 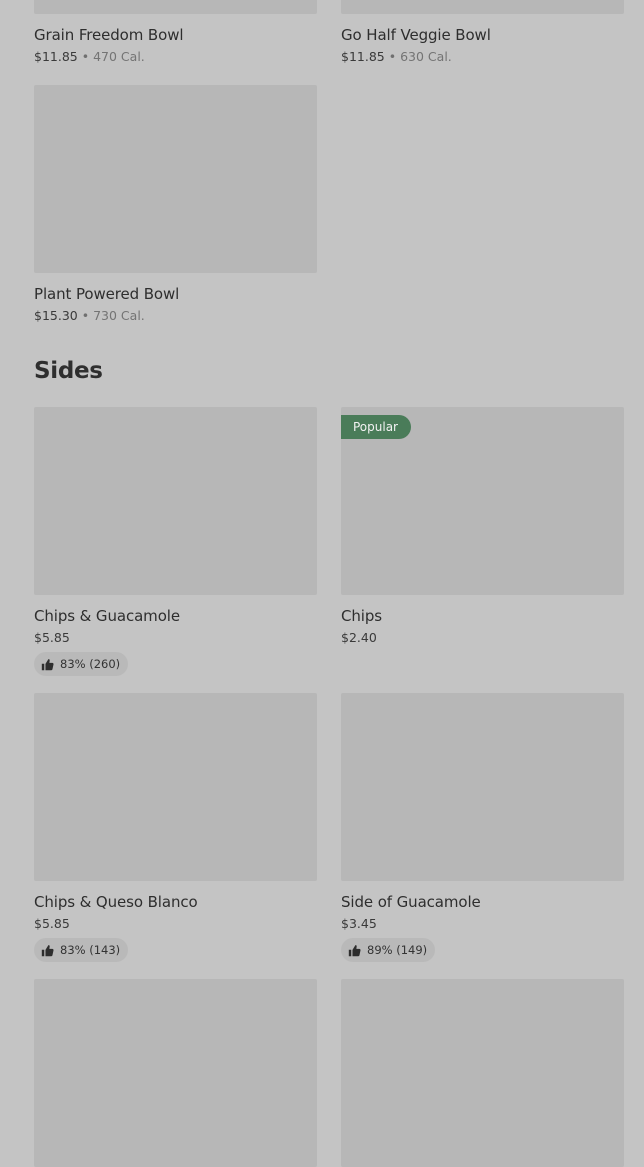 I want to click on menu-item-card: Plant Powered Bowl $15.30 • 730 Cal., so click(x=175, y=205).